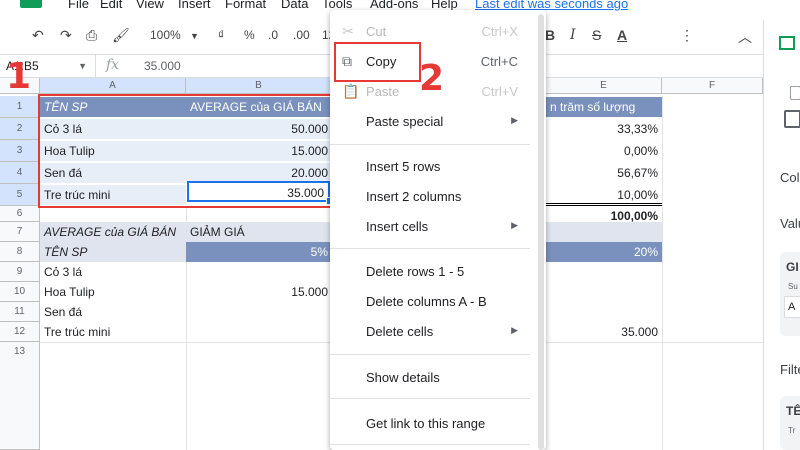  Describe the element at coordinates (438, 167) in the screenshot. I see `menu-insert-rows: Insert 5 rows` at that location.